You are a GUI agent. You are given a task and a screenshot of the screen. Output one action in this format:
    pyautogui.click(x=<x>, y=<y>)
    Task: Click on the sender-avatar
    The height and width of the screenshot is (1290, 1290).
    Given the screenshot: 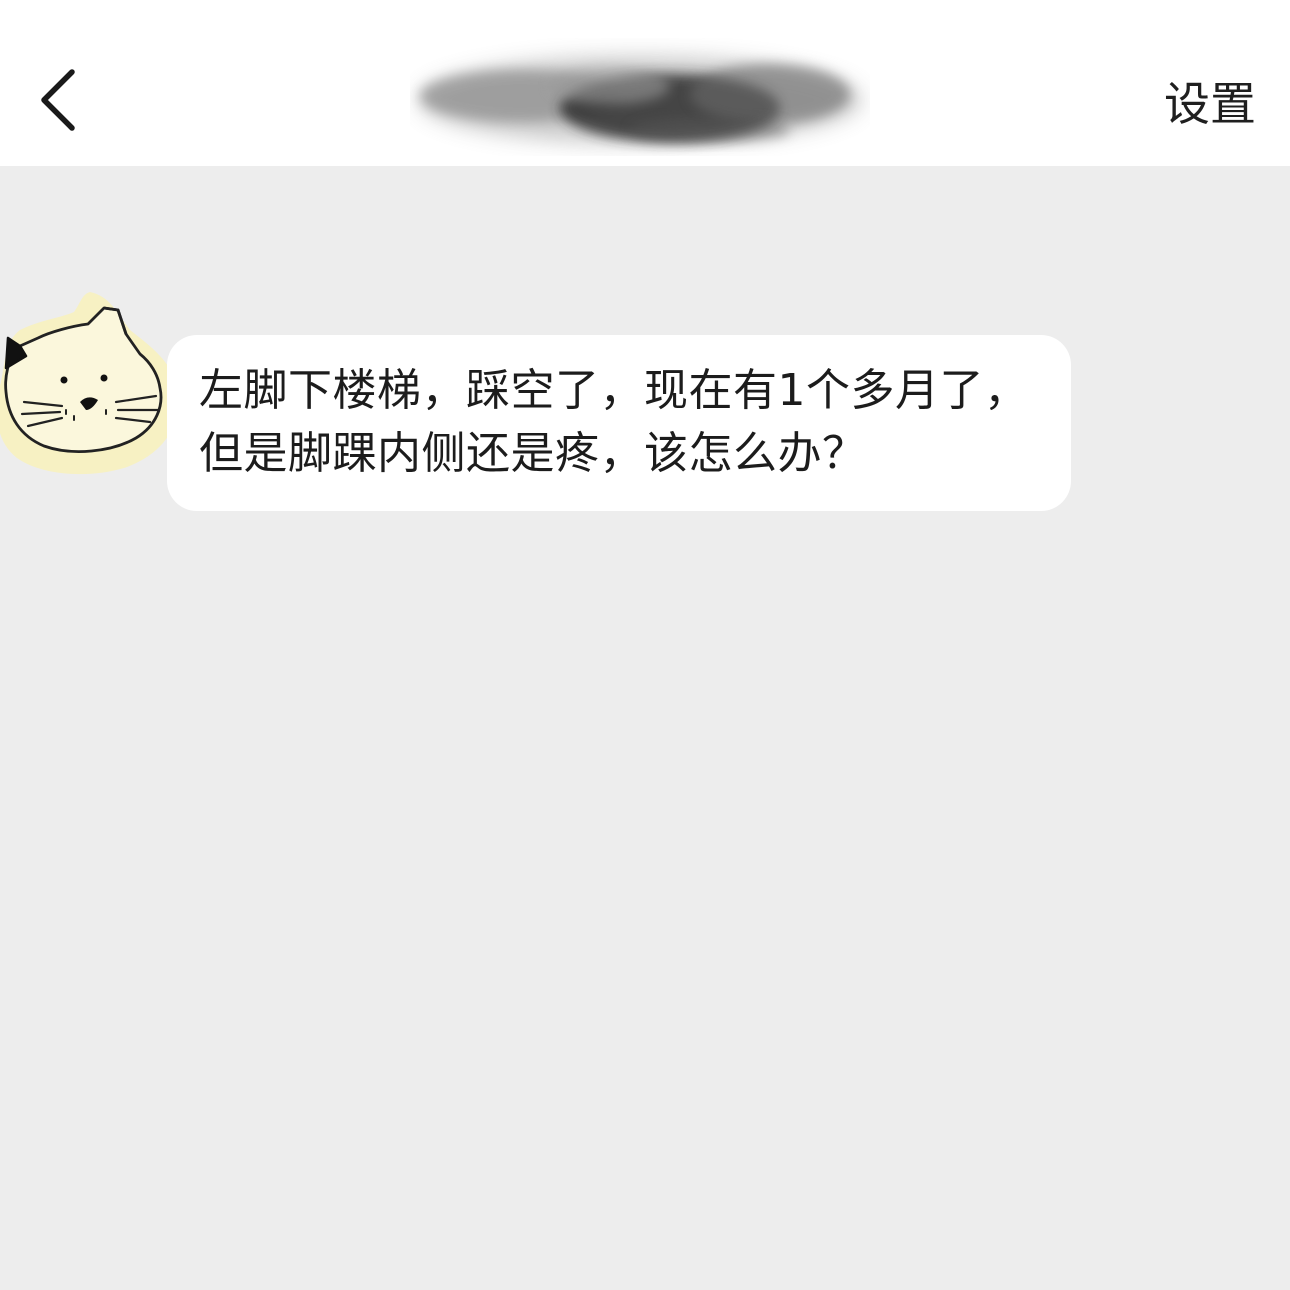 What is the action you would take?
    pyautogui.click(x=91, y=384)
    